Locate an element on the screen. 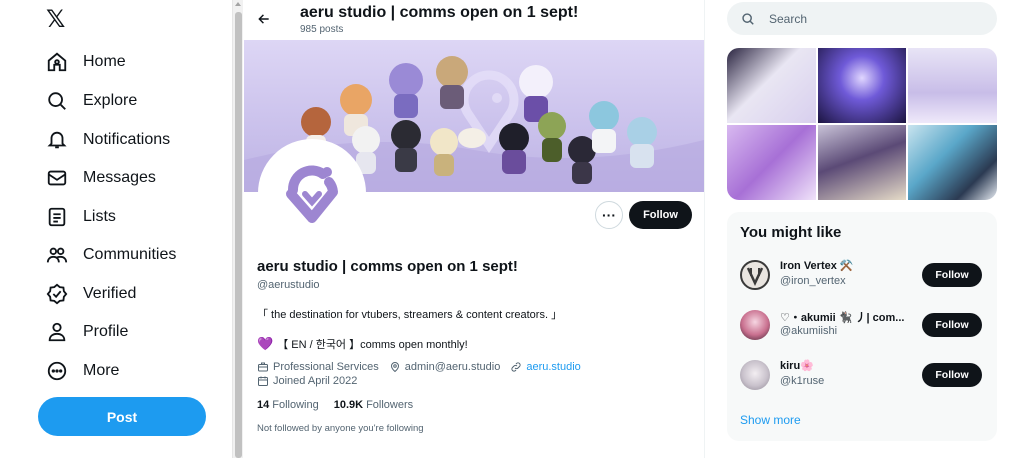 This screenshot has width=1024, height=458. suggestion-item: ♡・akumii 🐈‍⬛ ⼃| com... @akumiishi Follow is located at coordinates (862, 325).